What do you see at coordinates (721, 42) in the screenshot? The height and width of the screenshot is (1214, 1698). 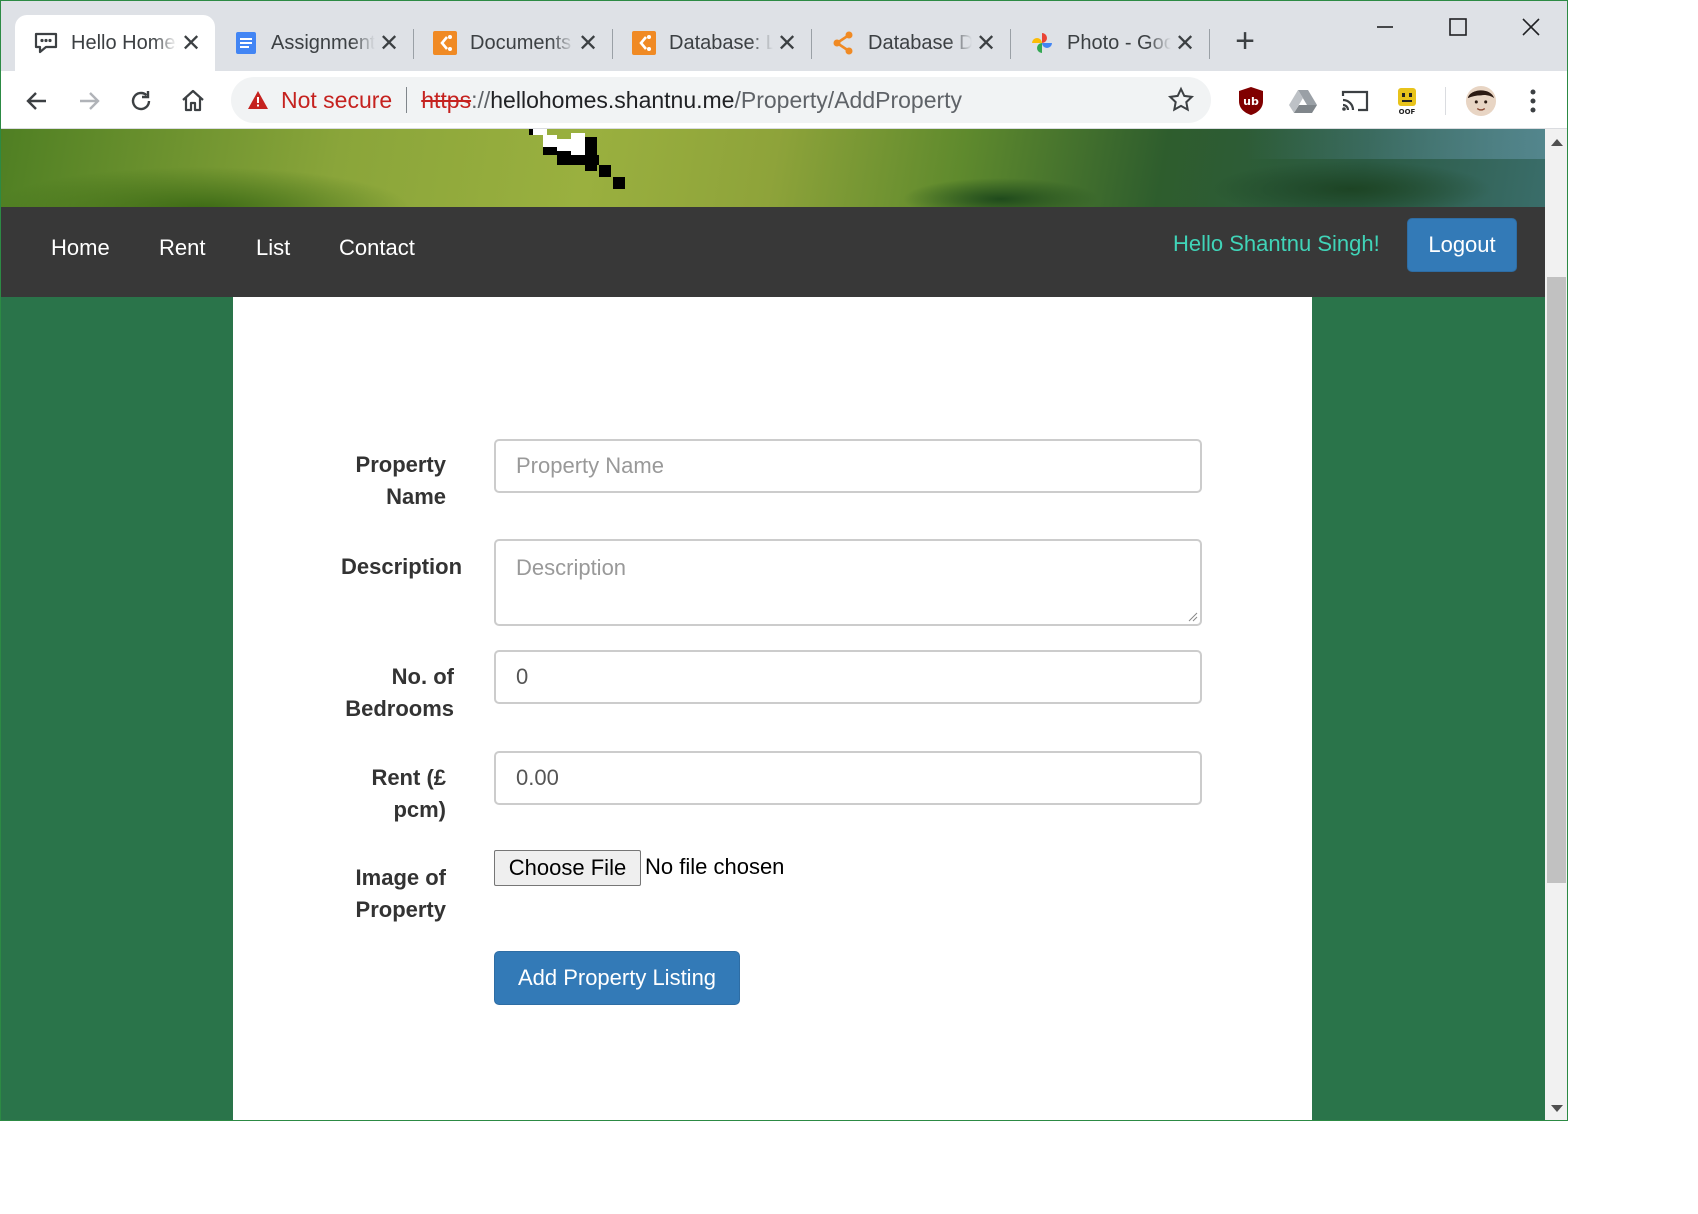 I see `tab-title: Database: L` at bounding box center [721, 42].